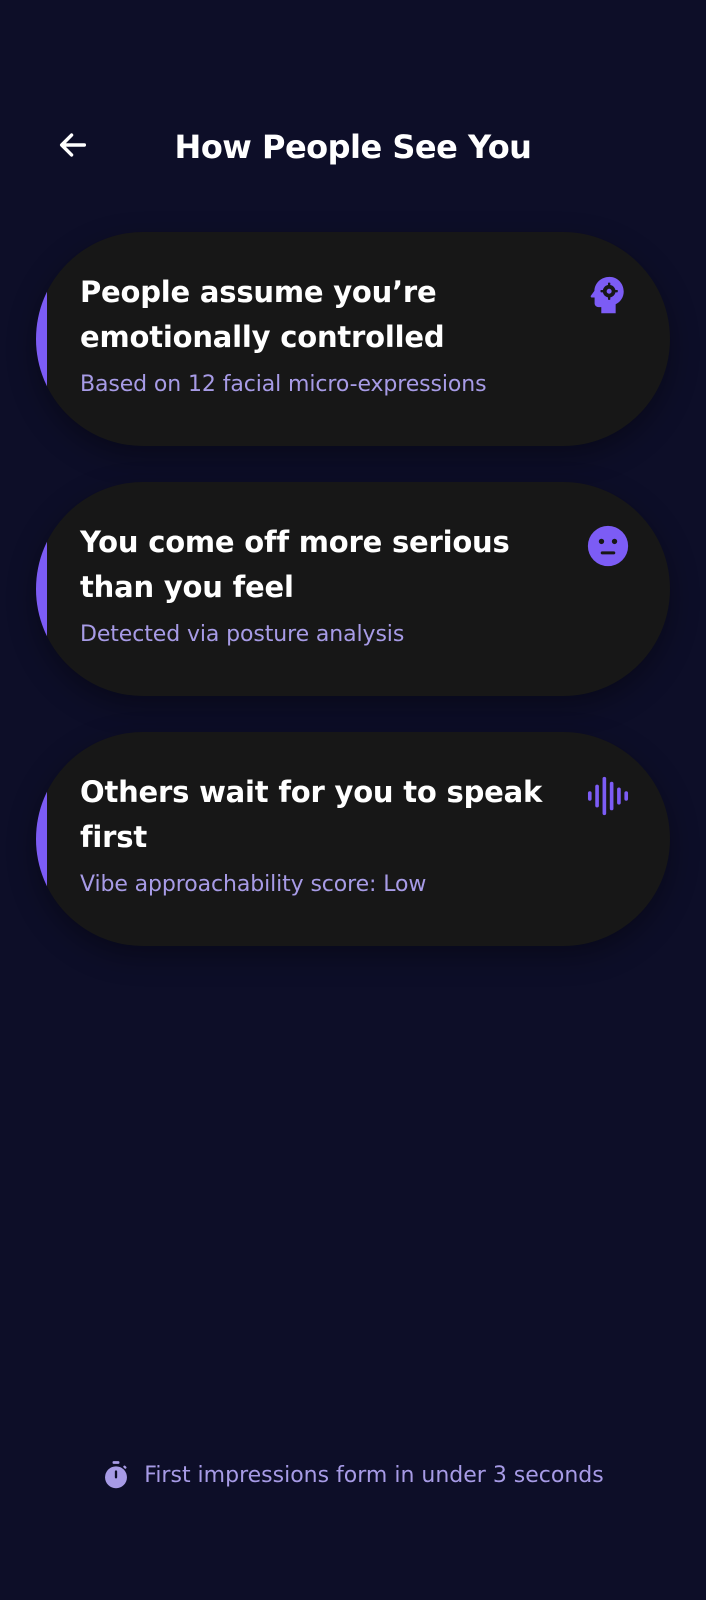  What do you see at coordinates (116, 1475) in the screenshot?
I see `stopwatch-icon` at bounding box center [116, 1475].